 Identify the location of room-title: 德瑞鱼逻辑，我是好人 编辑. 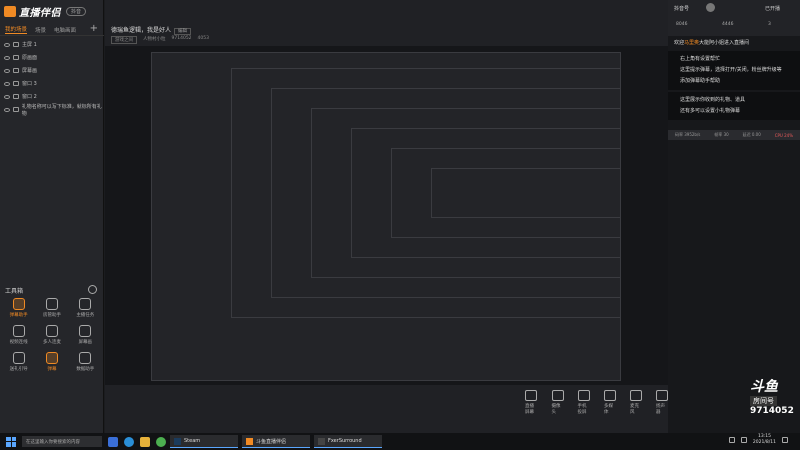
(151, 30).